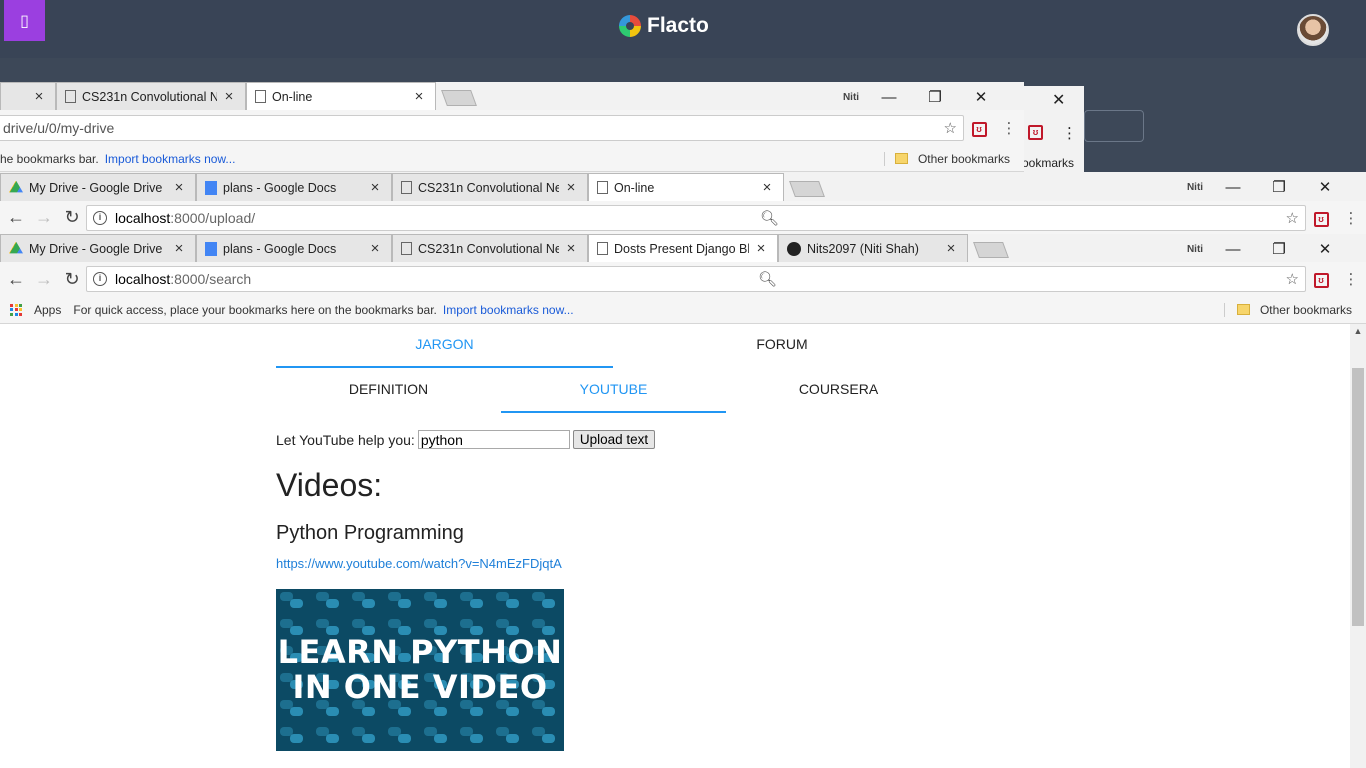 This screenshot has width=1366, height=768. What do you see at coordinates (16, 309) in the screenshot?
I see `apps-icon` at bounding box center [16, 309].